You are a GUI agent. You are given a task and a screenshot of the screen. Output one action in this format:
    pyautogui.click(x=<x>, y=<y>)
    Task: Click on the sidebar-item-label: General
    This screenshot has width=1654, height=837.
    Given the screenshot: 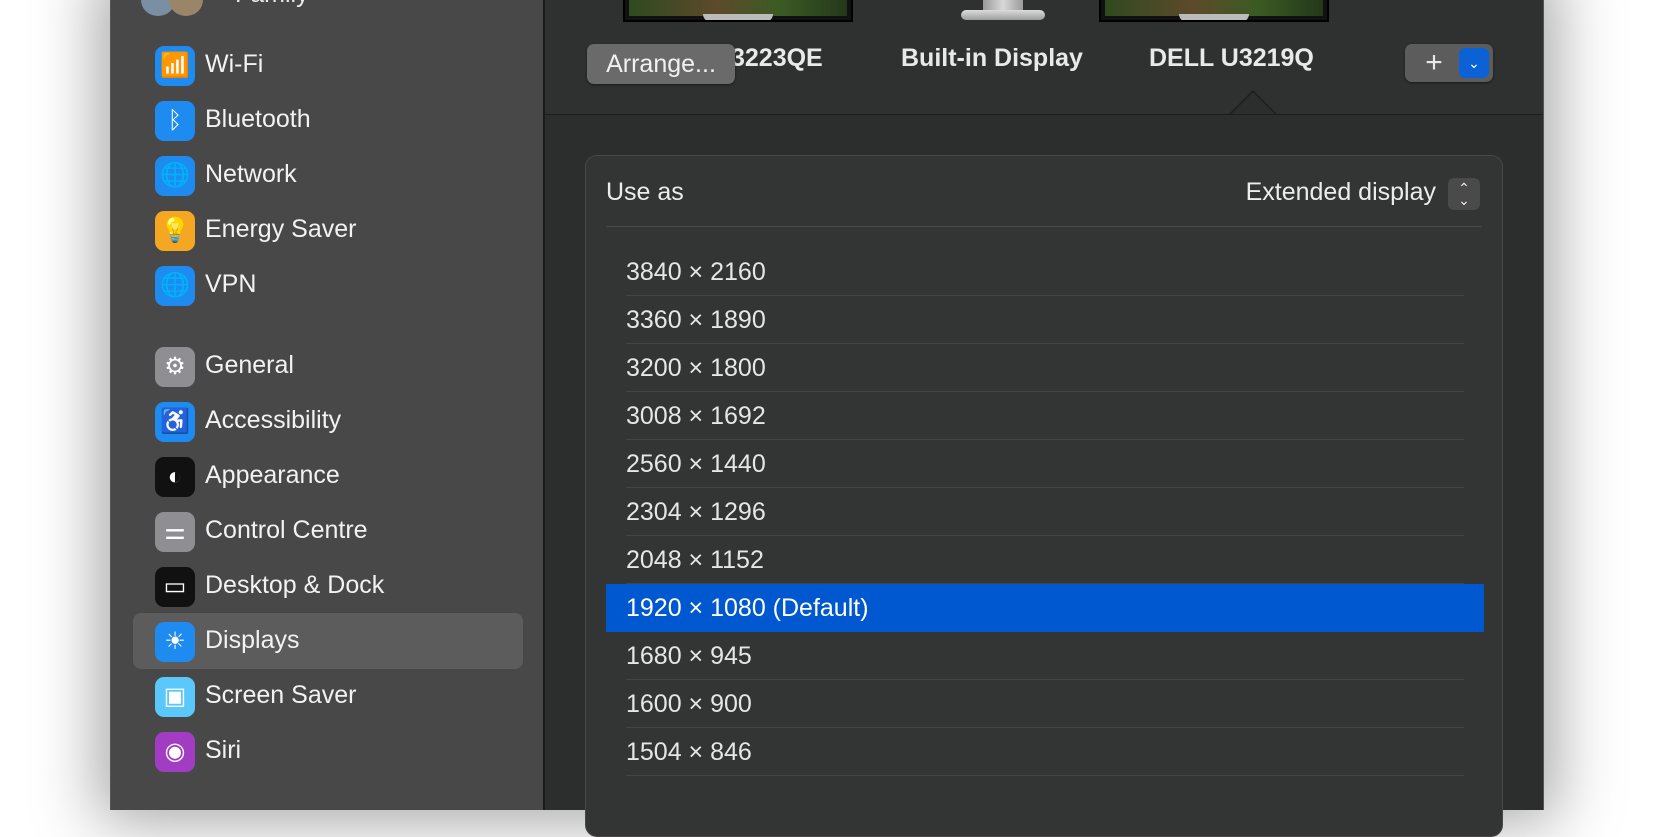 What is the action you would take?
    pyautogui.click(x=249, y=365)
    